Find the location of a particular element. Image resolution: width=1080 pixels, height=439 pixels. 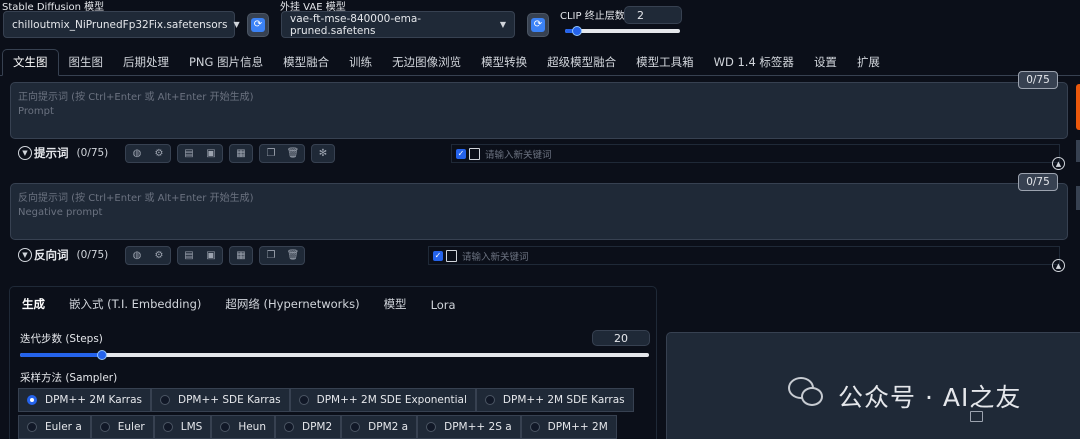

tool-group-1: ◍ ⚙ is located at coordinates (148, 153).